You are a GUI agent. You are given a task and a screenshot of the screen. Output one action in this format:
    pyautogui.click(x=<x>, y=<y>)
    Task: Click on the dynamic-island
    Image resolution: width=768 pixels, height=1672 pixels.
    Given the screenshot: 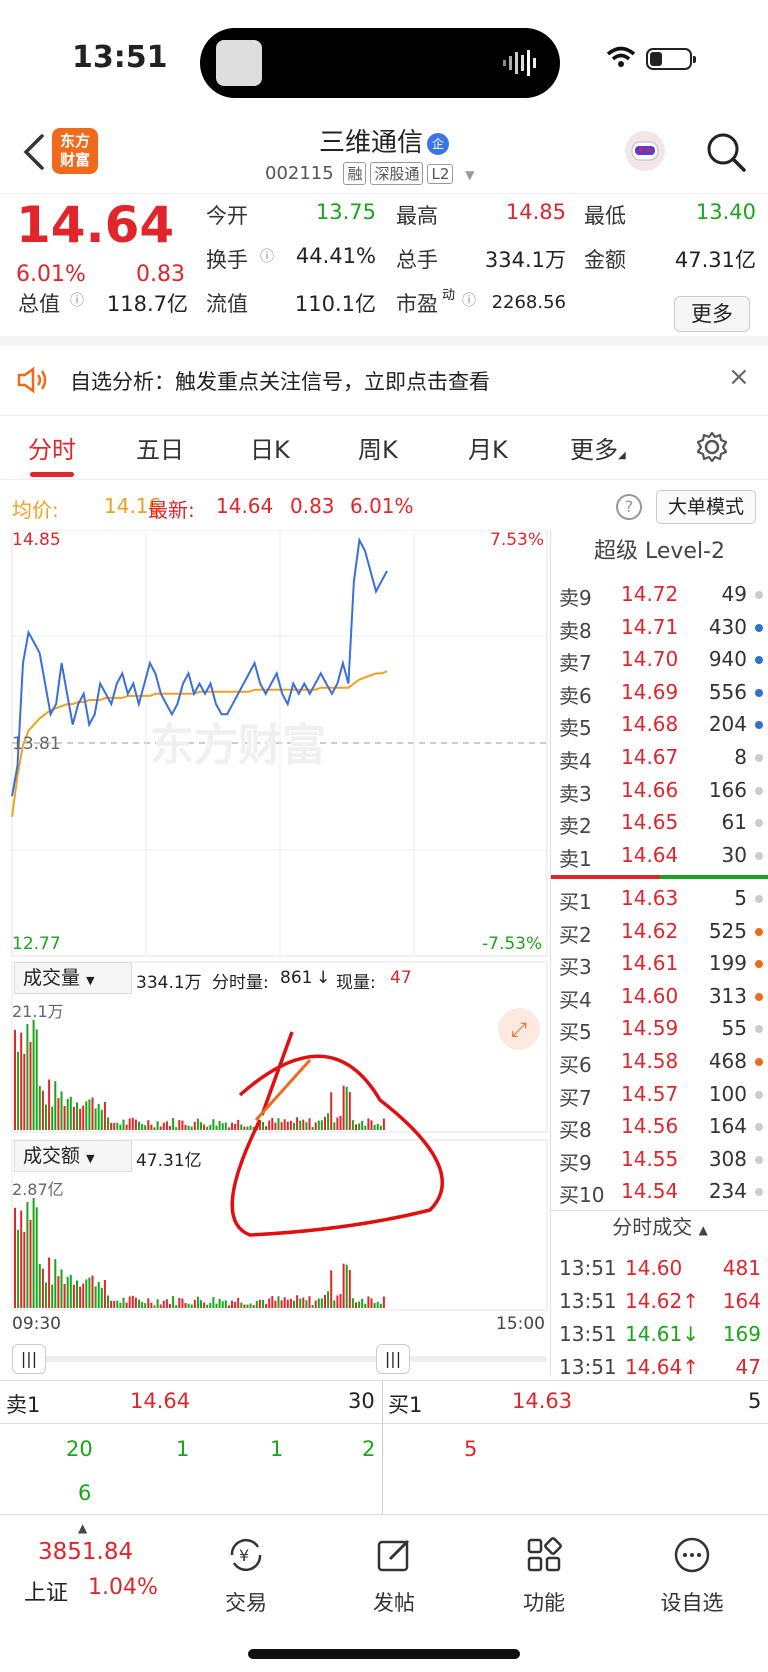 What is the action you would take?
    pyautogui.click(x=380, y=63)
    